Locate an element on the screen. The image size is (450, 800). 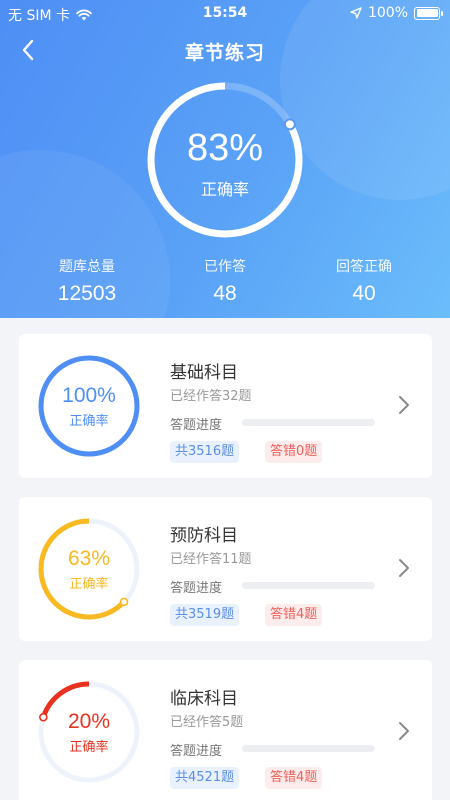
subject-accuracy-ring: 20% 正确率 is located at coordinates (89, 732).